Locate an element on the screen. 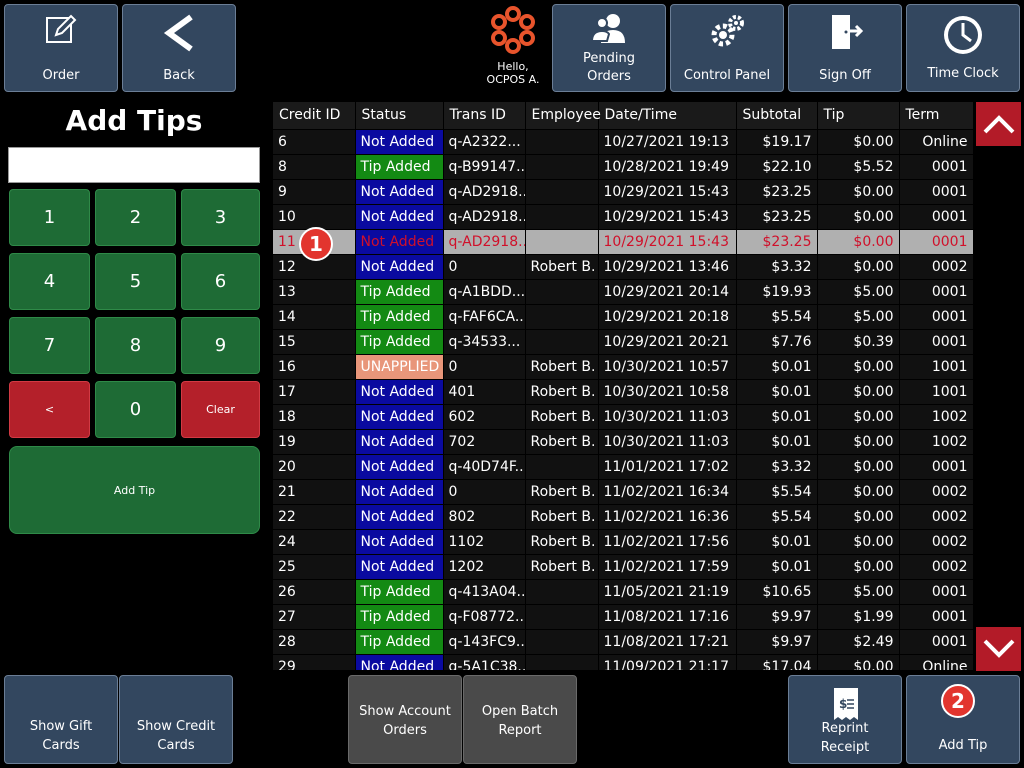 The width and height of the screenshot is (1024, 768). col-tip: Tip is located at coordinates (858, 116).